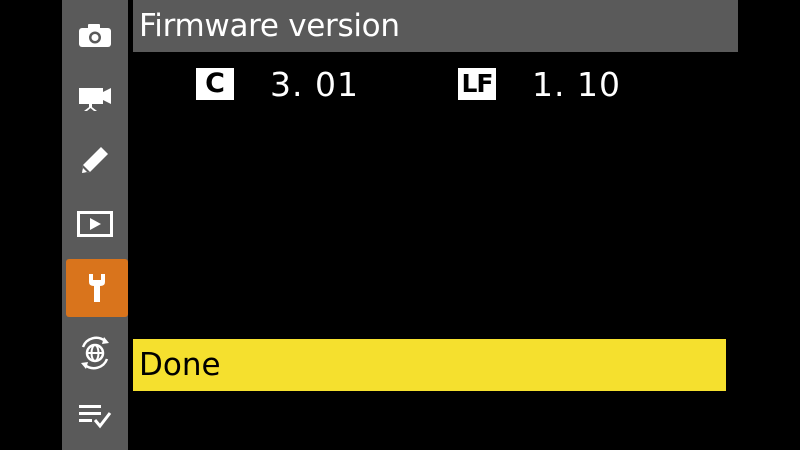 The image size is (800, 450). I want to click on movie-recording-menu-tab, so click(95, 98).